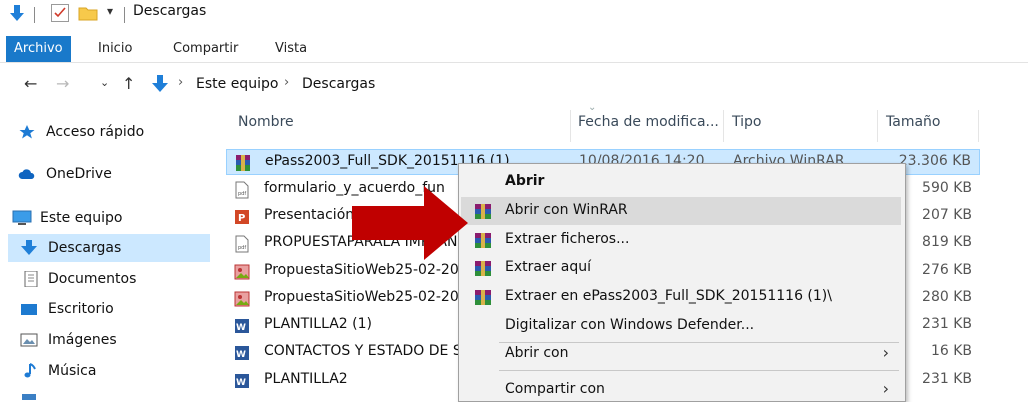 The width and height of the screenshot is (1028, 402). What do you see at coordinates (681, 388) in the screenshot?
I see `menu-item-compartir-con: Compartir con ›` at bounding box center [681, 388].